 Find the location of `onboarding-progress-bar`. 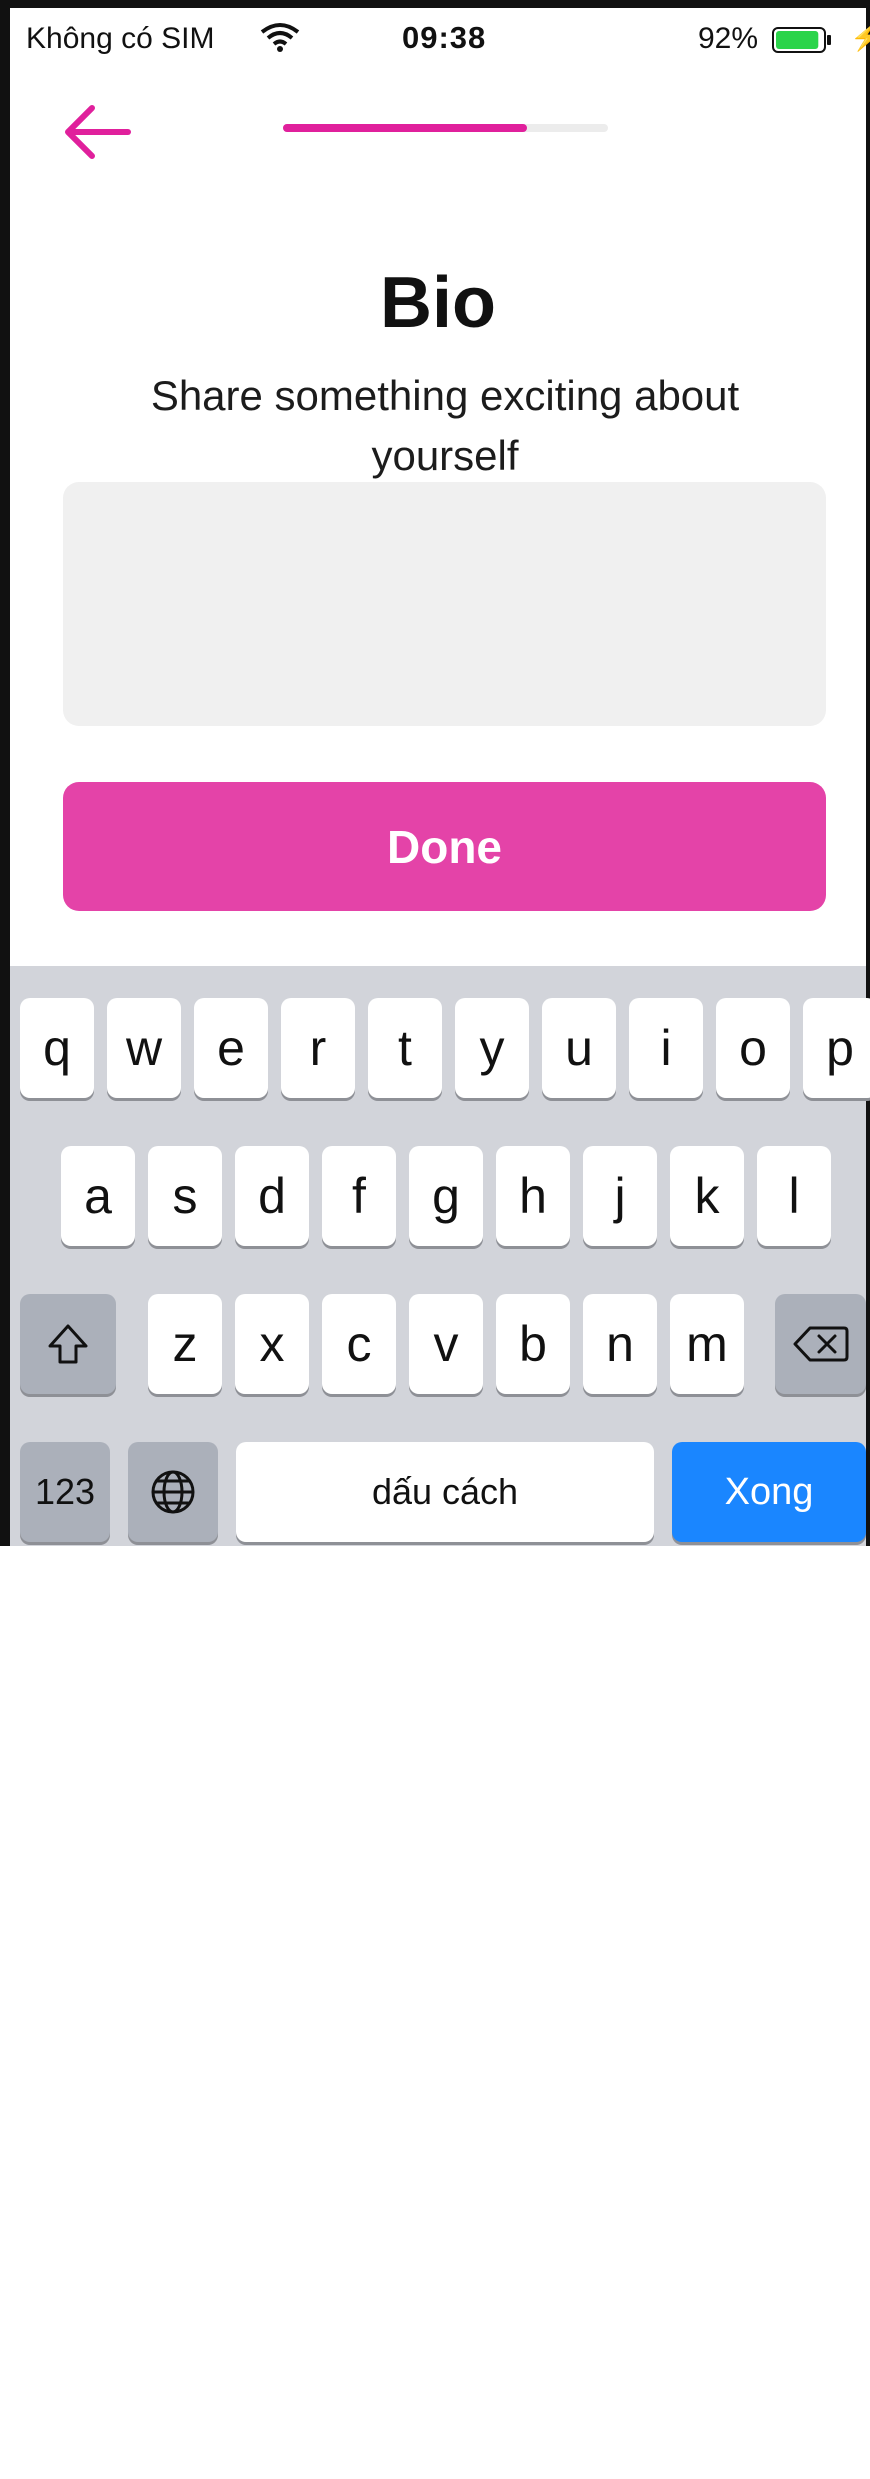

onboarding-progress-bar is located at coordinates (445, 128).